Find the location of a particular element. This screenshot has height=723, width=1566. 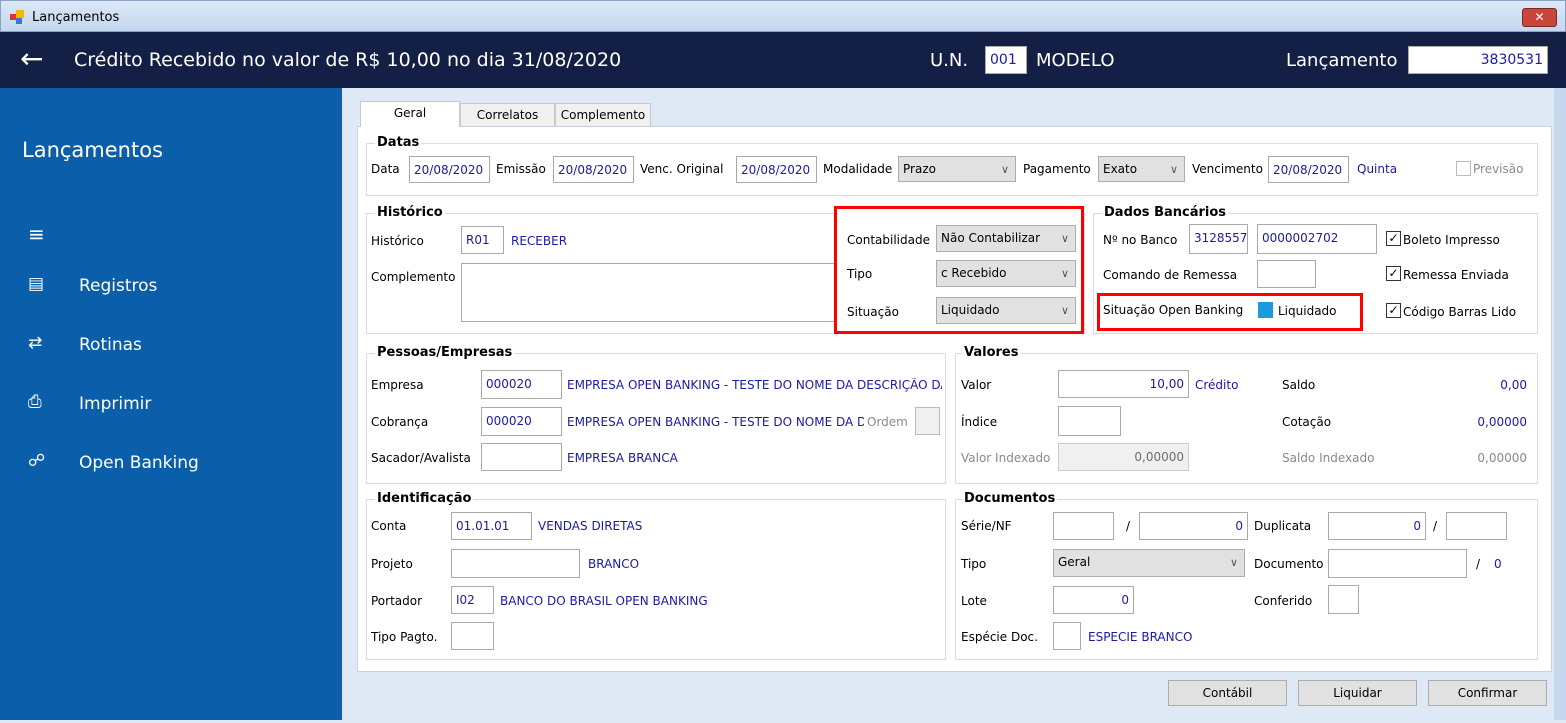

group-title: Documentos is located at coordinates (1010, 498).